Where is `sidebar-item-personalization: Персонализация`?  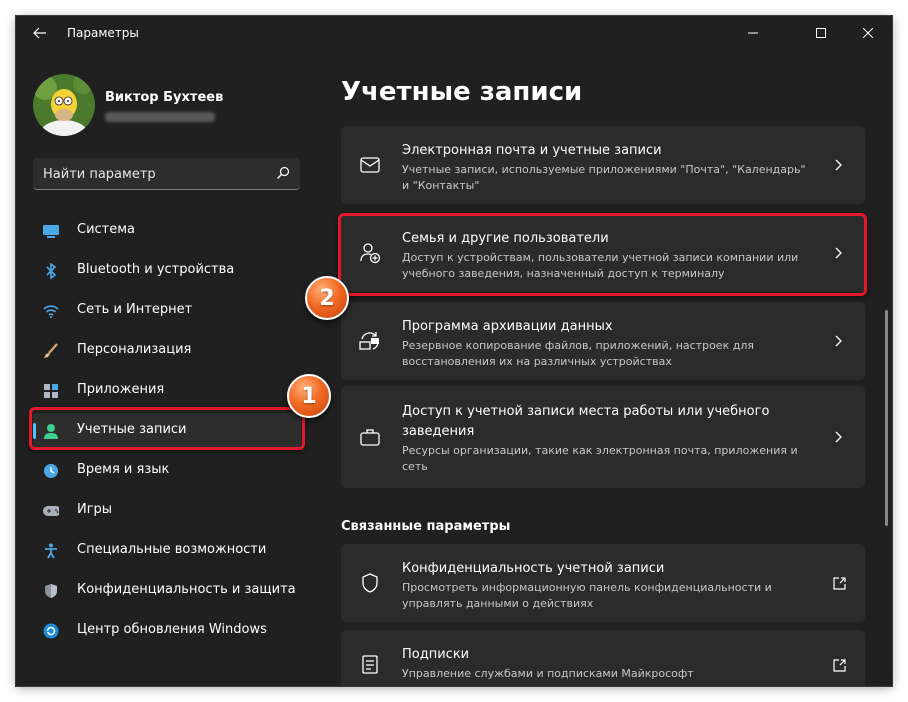
sidebar-item-personalization: Персонализация is located at coordinates (167, 351).